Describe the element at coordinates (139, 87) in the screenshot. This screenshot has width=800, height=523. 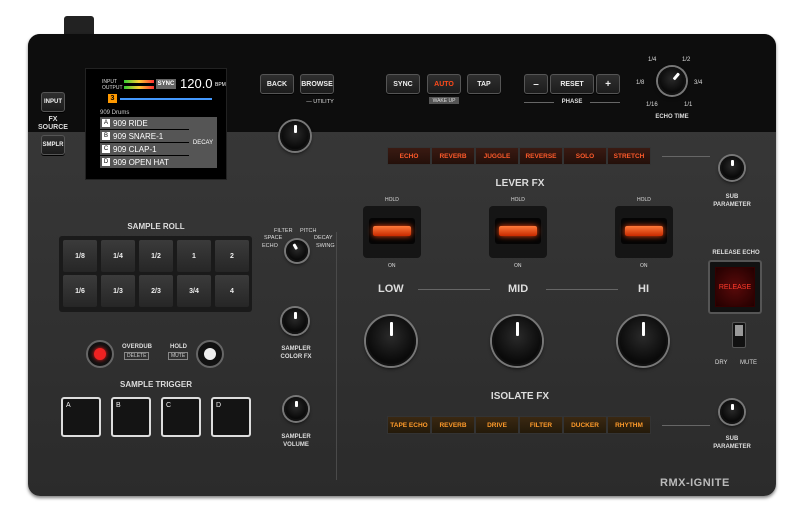
I see `output-level-meter` at that location.